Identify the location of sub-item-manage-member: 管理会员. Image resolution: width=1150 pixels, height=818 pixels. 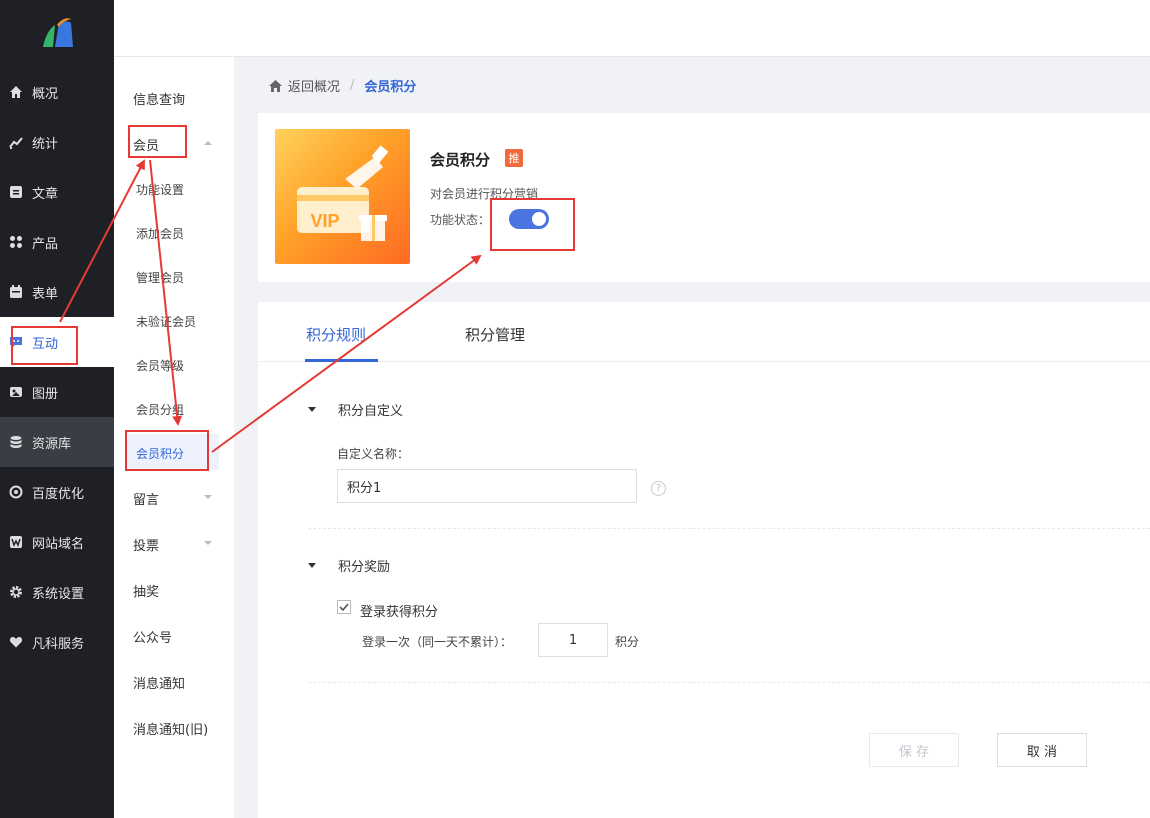
(160, 277).